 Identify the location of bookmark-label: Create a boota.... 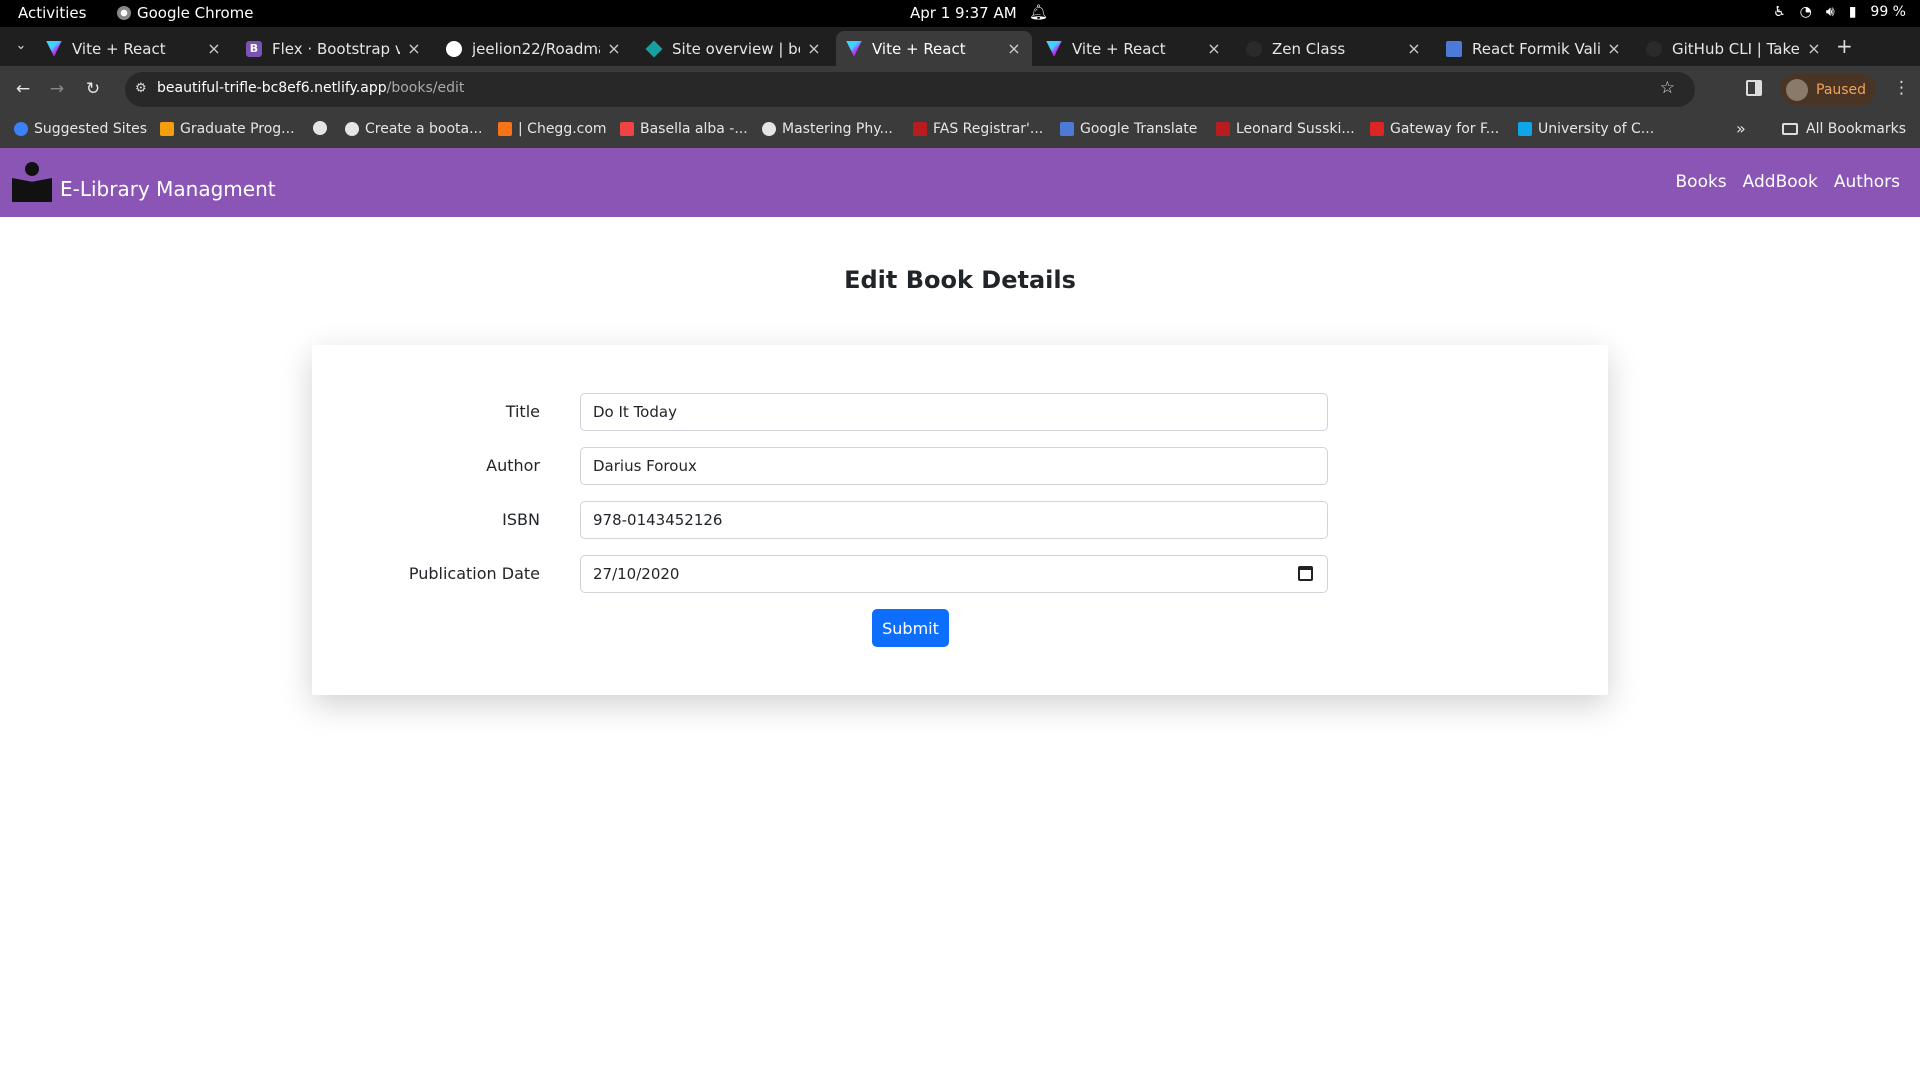
(424, 129).